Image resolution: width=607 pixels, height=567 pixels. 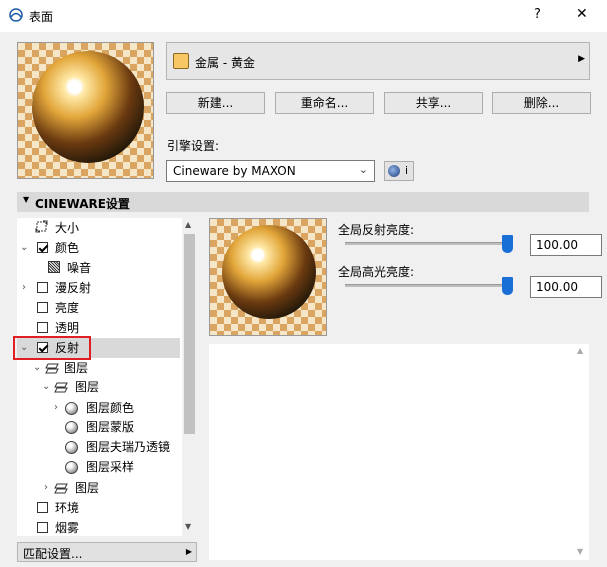 What do you see at coordinates (303, 202) in the screenshot?
I see `cineware-section-header: ▼ CINEWARE设置` at bounding box center [303, 202].